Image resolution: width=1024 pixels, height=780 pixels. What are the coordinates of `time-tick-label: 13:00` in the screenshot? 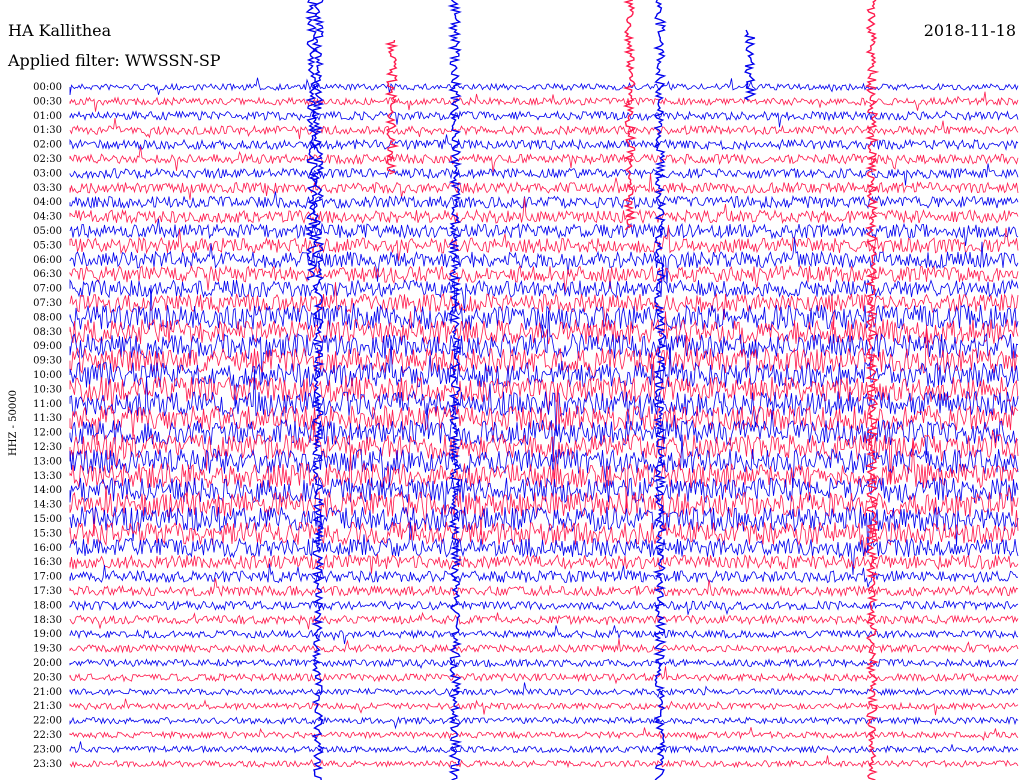 It's located at (47, 461).